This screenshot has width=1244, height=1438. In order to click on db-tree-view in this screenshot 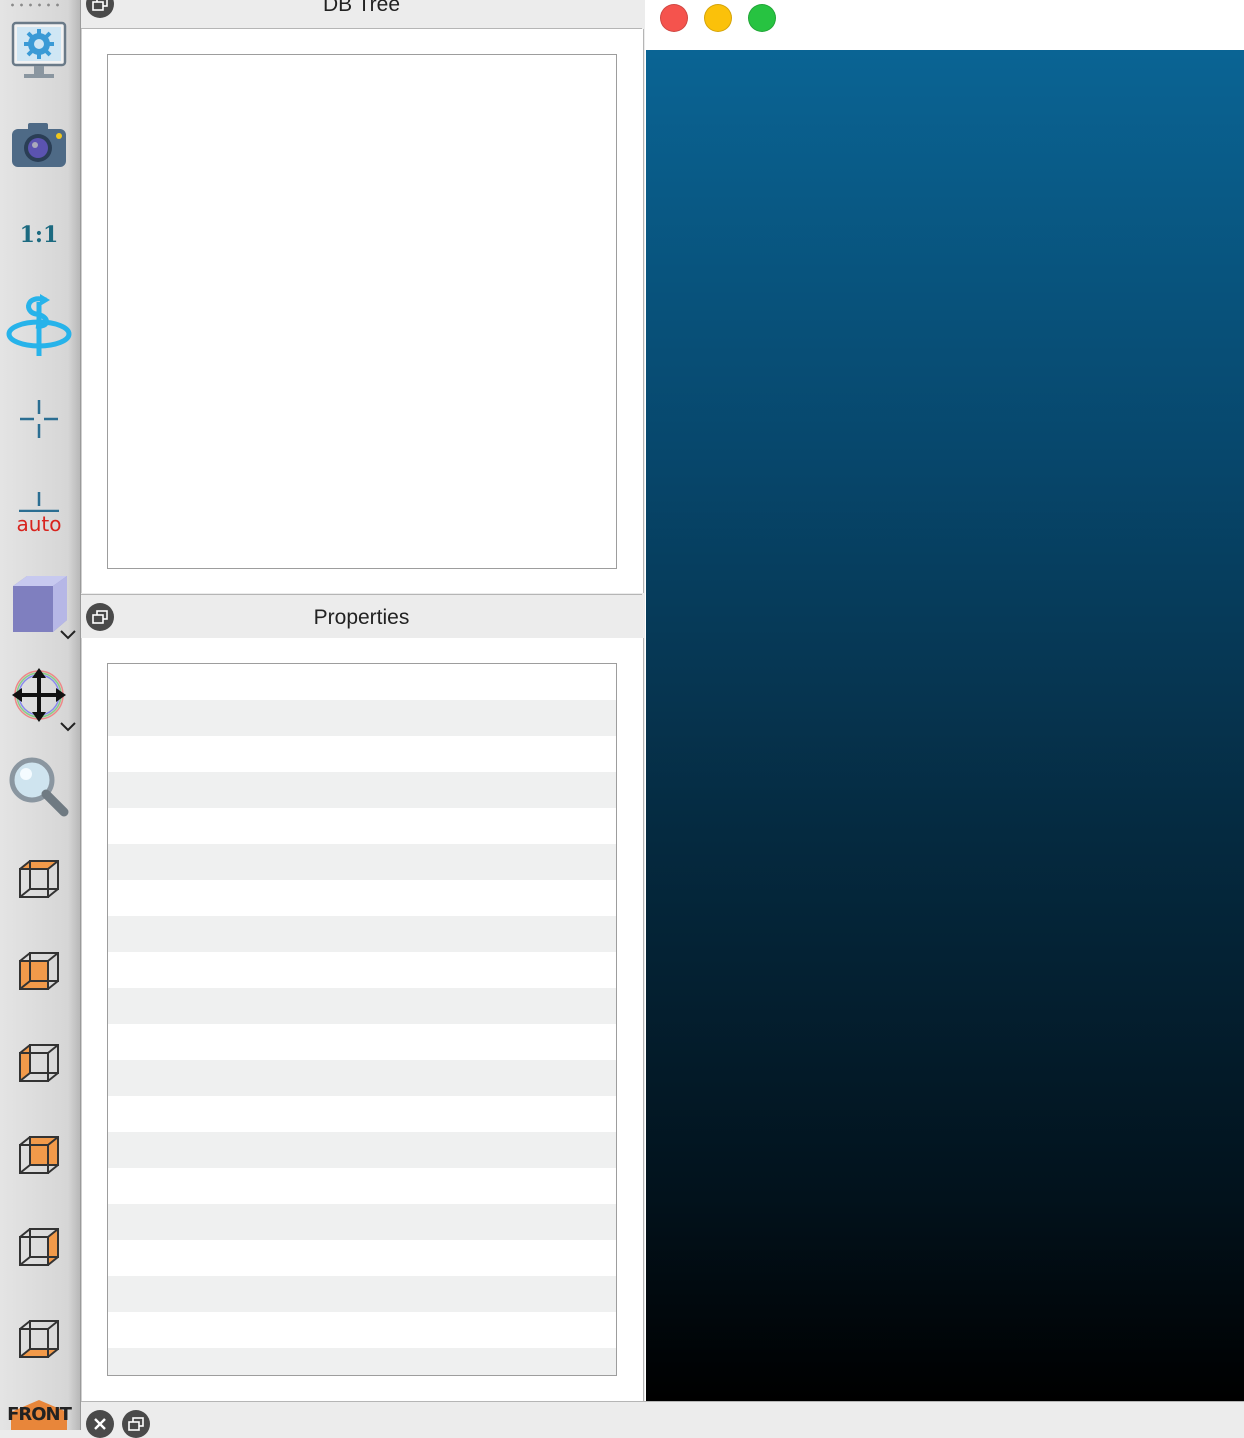, I will do `click(362, 311)`.